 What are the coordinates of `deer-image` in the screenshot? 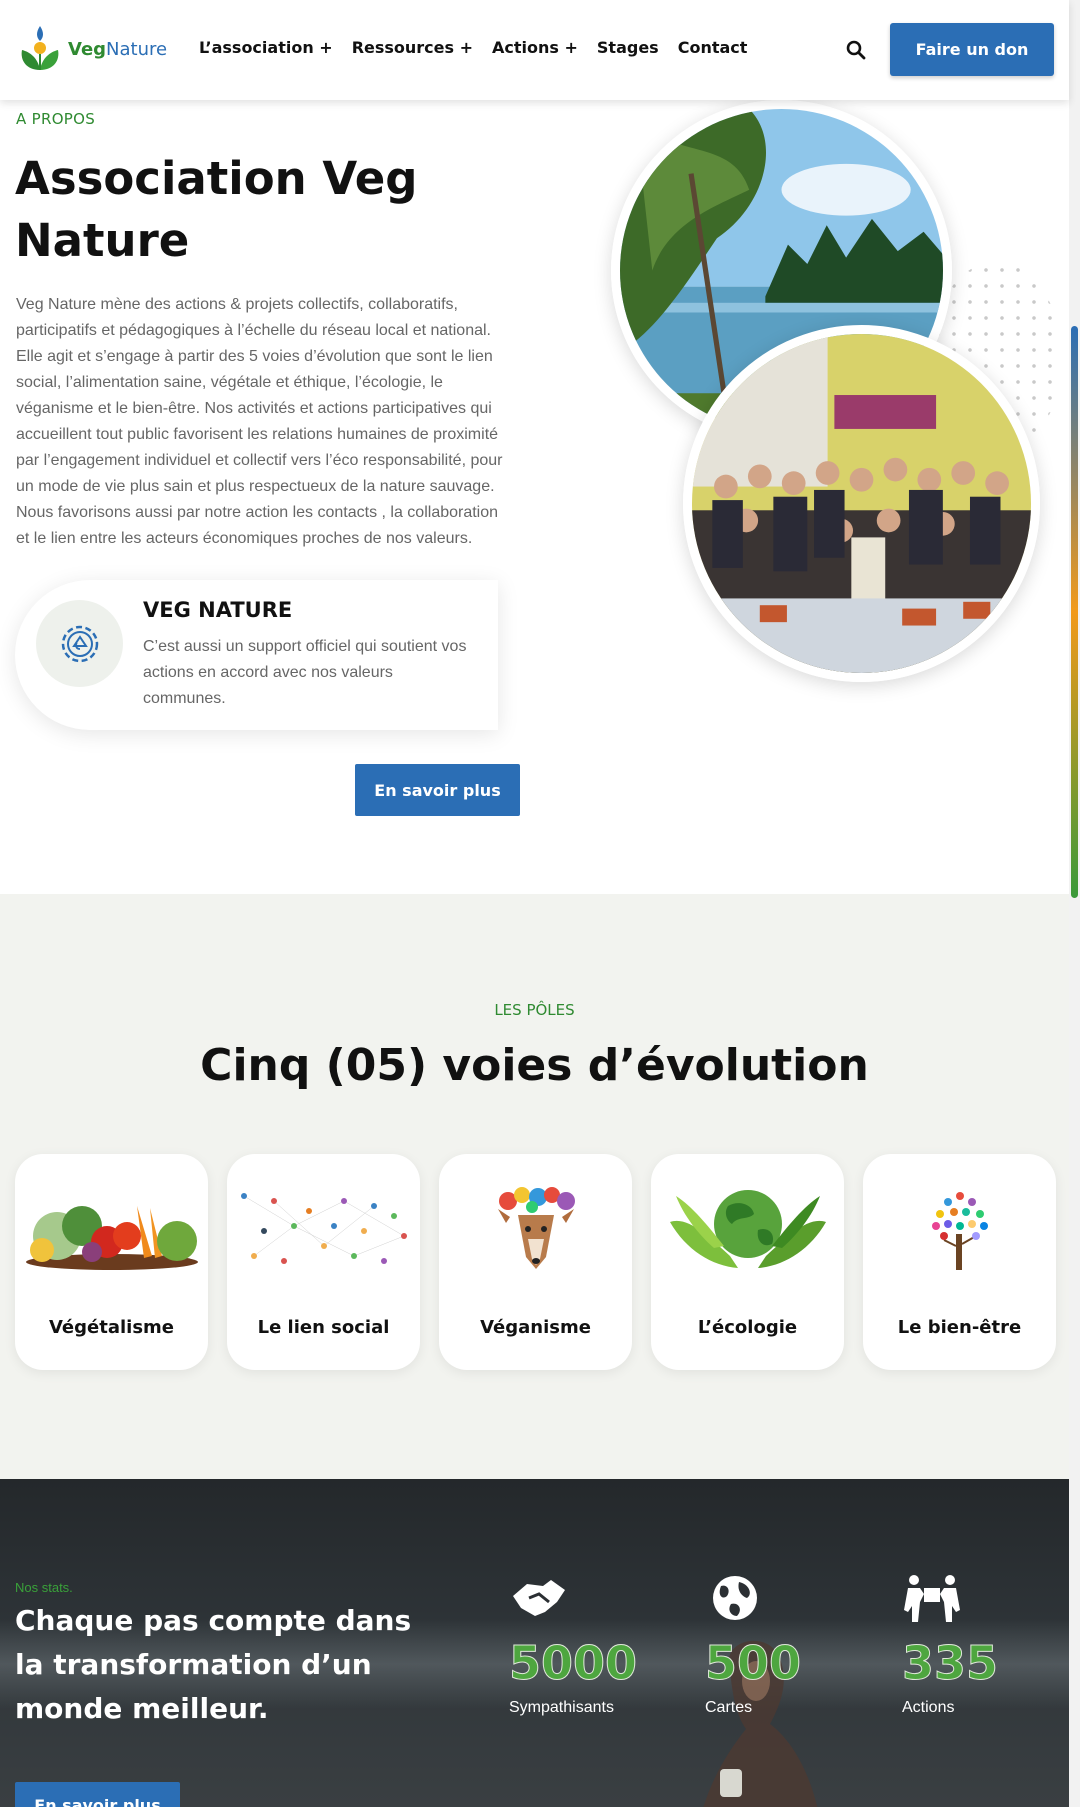 It's located at (535, 1229).